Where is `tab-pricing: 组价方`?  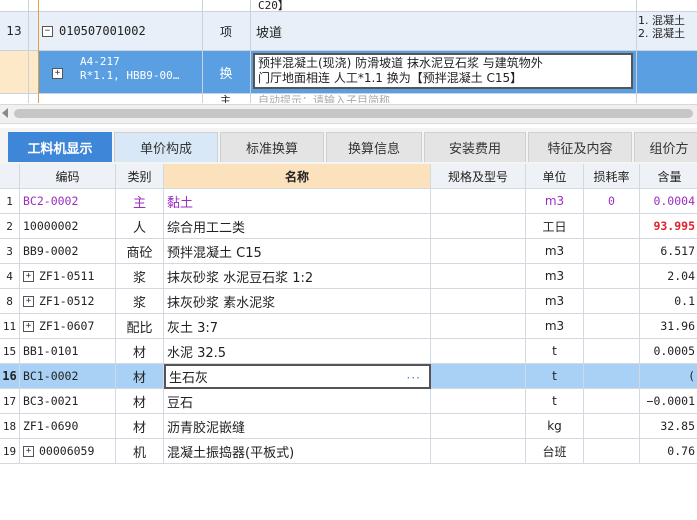 tab-pricing: 组价方 is located at coordinates (665, 147).